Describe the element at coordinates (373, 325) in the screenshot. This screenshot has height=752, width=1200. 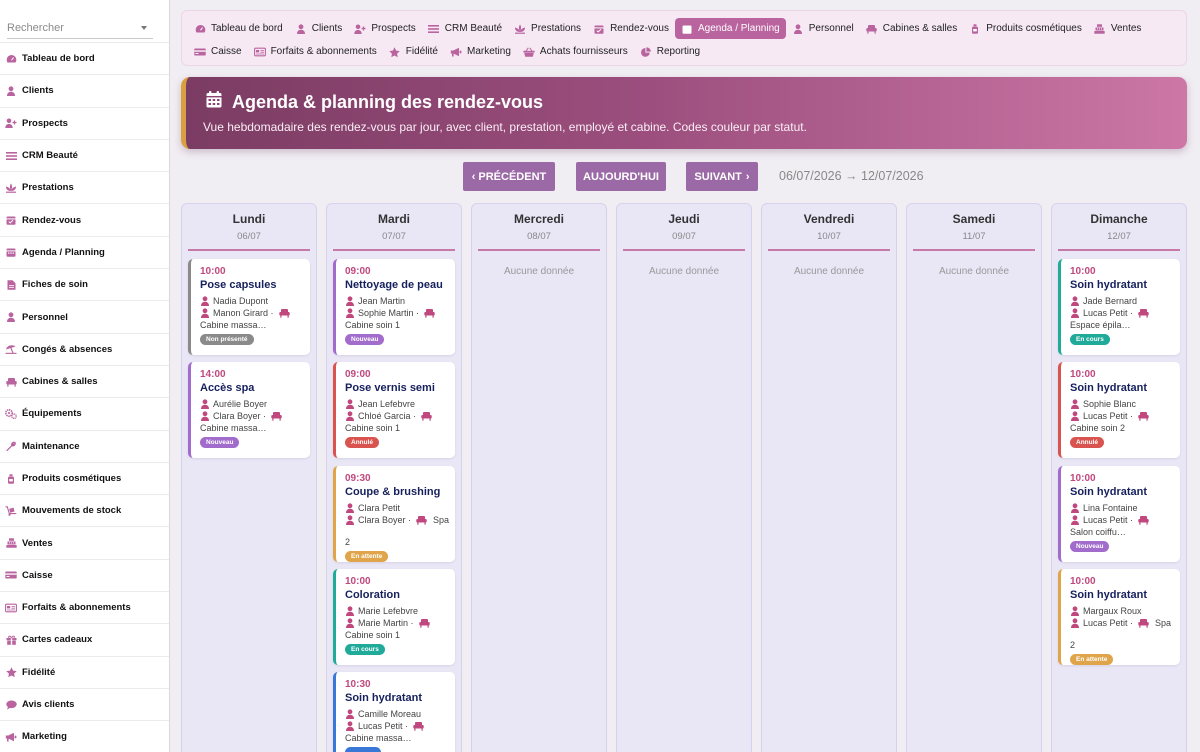
I see `appointment-room: Cabine soin 1` at that location.